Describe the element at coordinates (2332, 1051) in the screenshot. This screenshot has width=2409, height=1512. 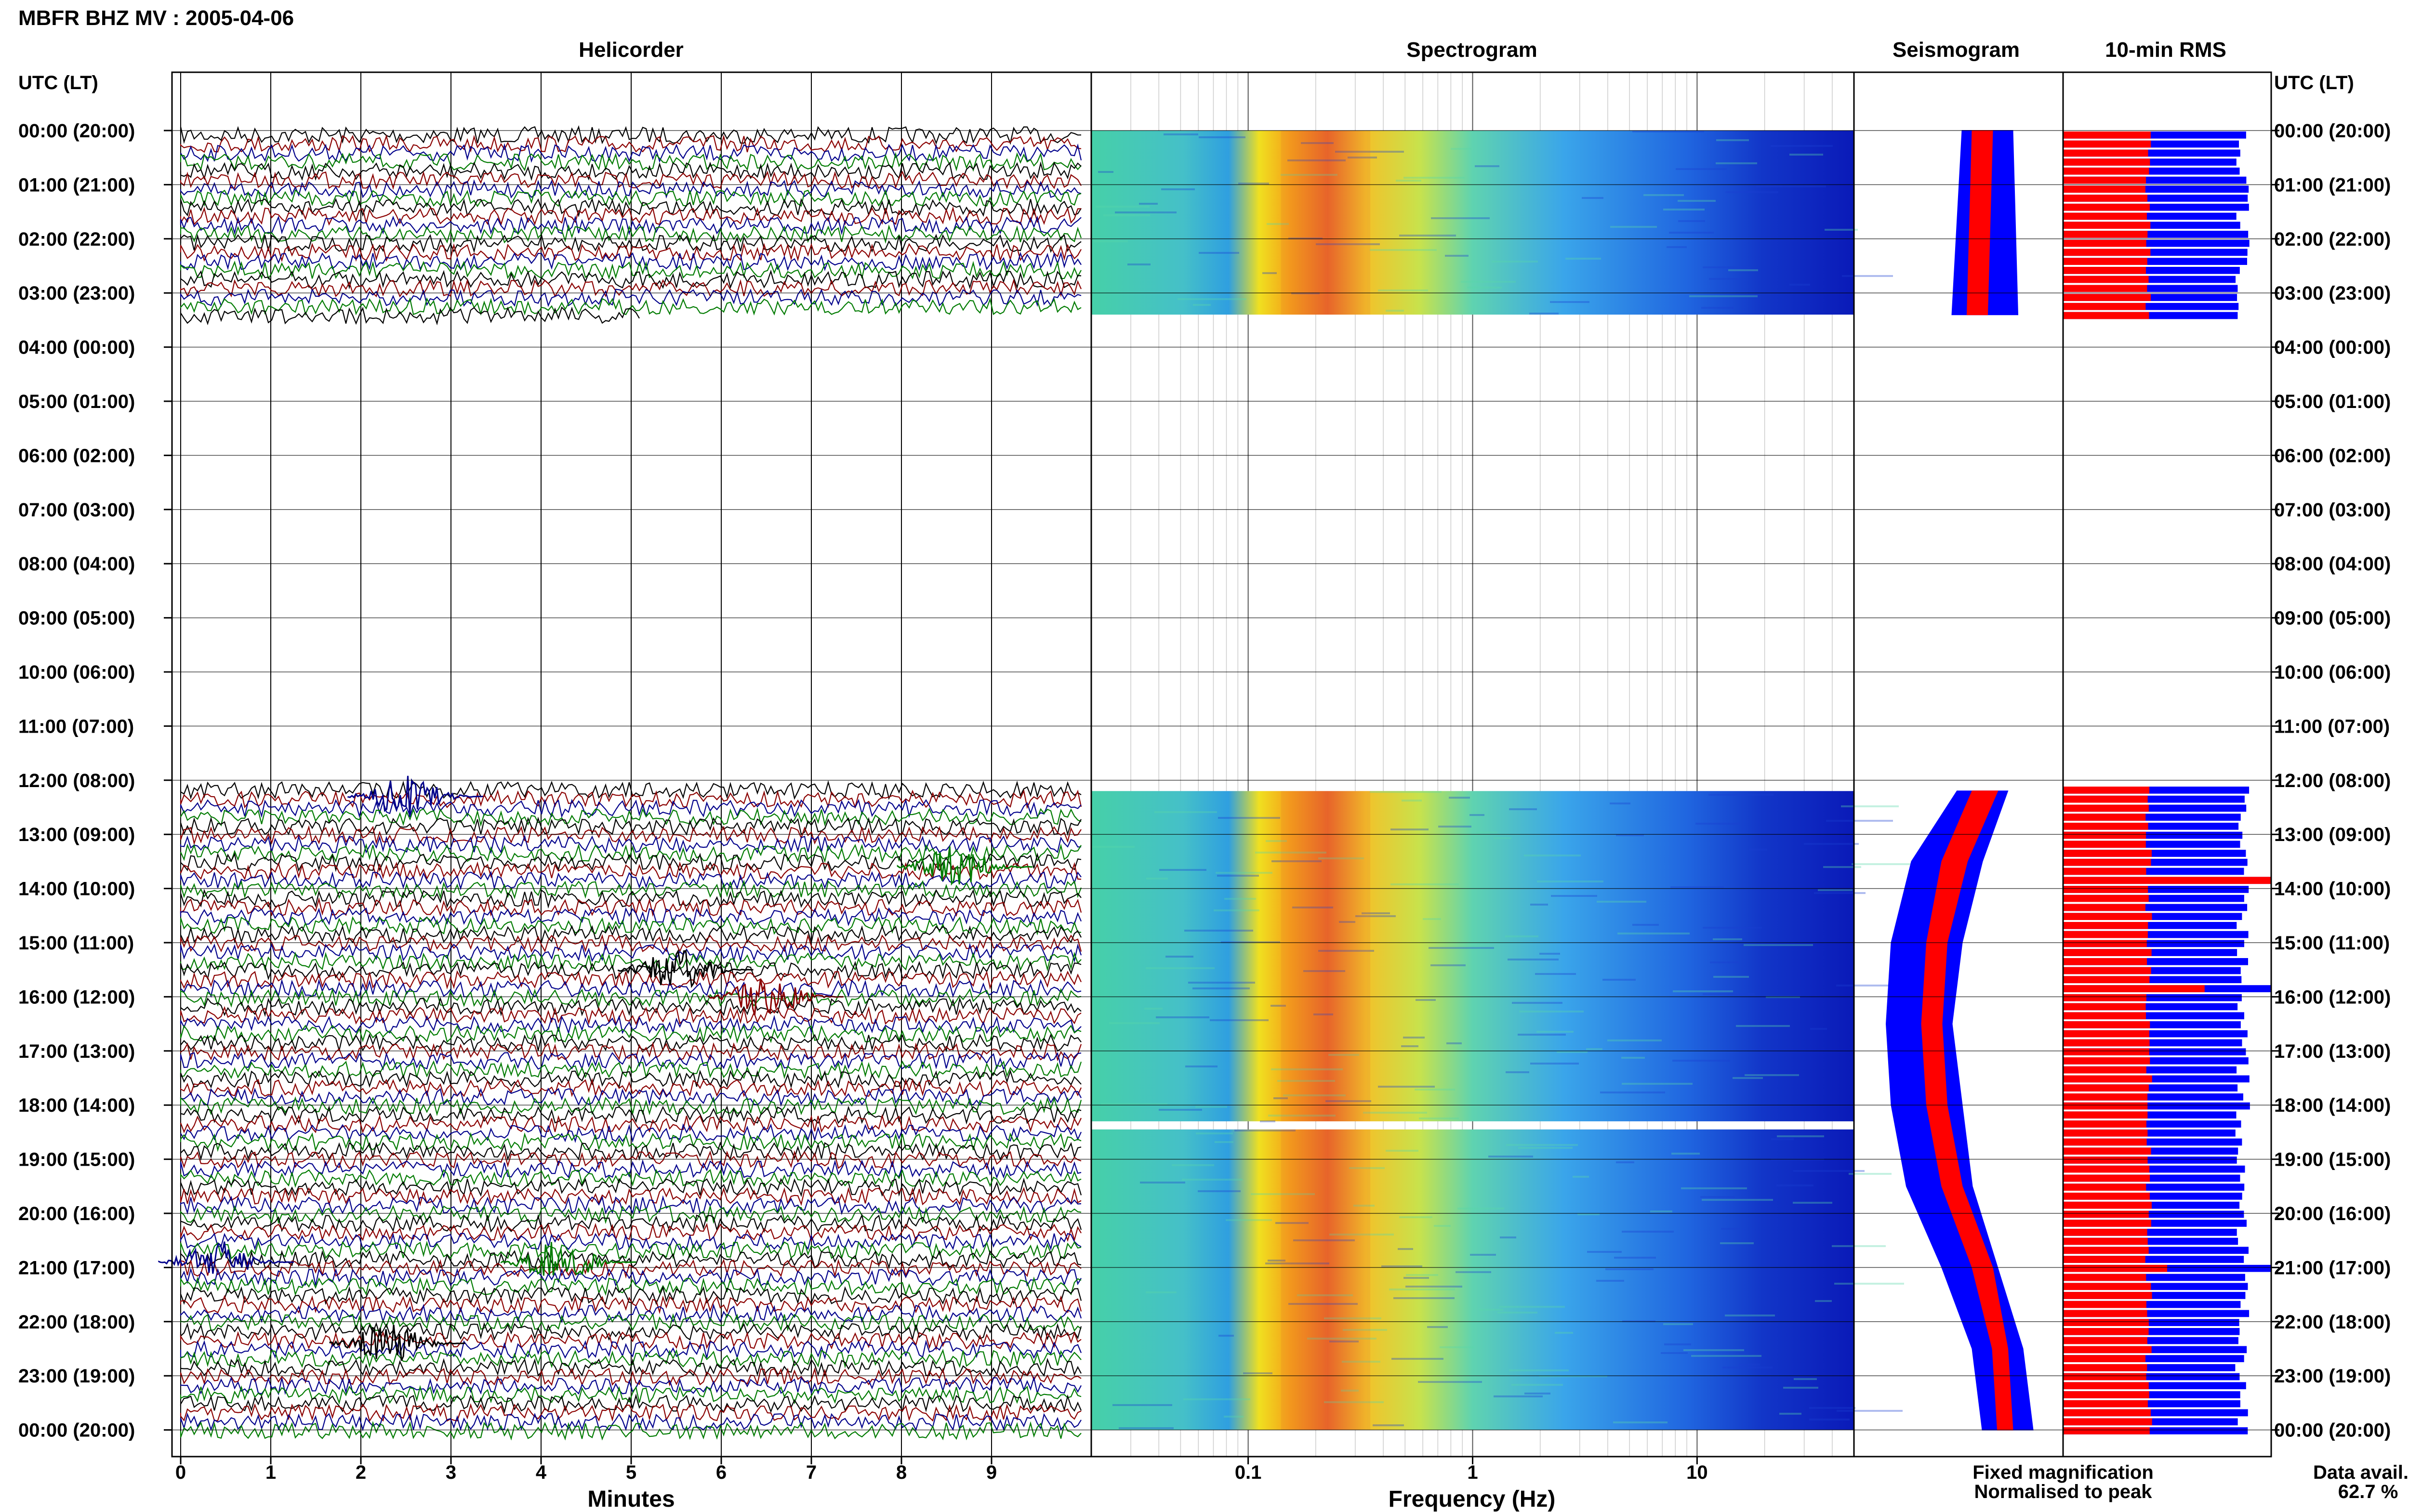
I see `y-tick-label-right: 17:00 (13:00)` at that location.